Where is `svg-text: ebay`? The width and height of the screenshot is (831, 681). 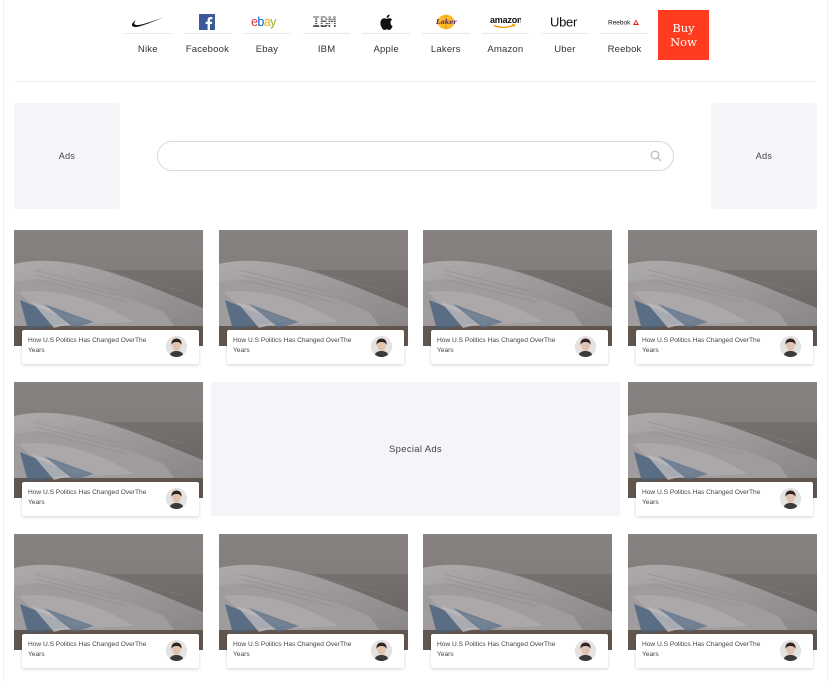 svg-text: ebay is located at coordinates (264, 22).